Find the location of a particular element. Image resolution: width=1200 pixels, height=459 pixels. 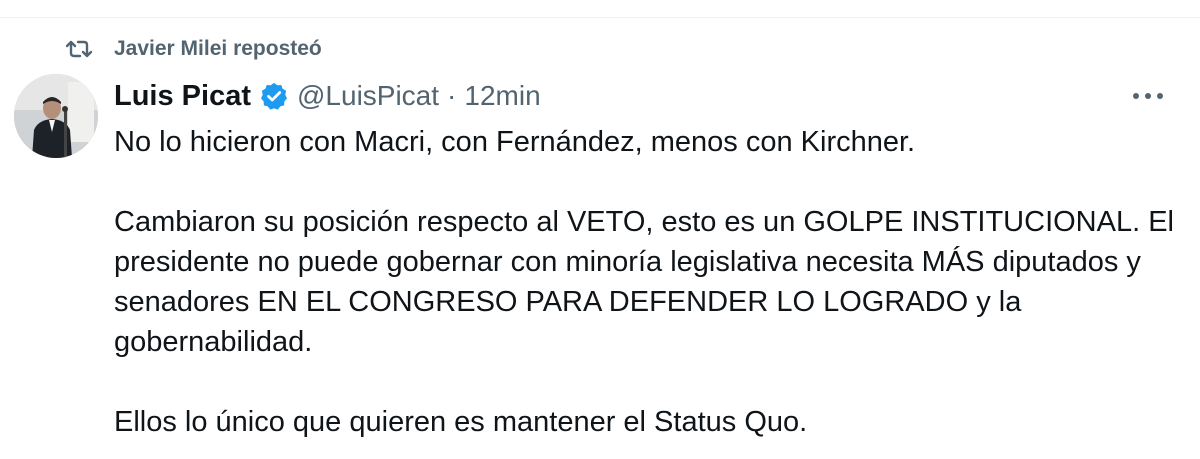

user-handle: @LuisPicat is located at coordinates (368, 96).